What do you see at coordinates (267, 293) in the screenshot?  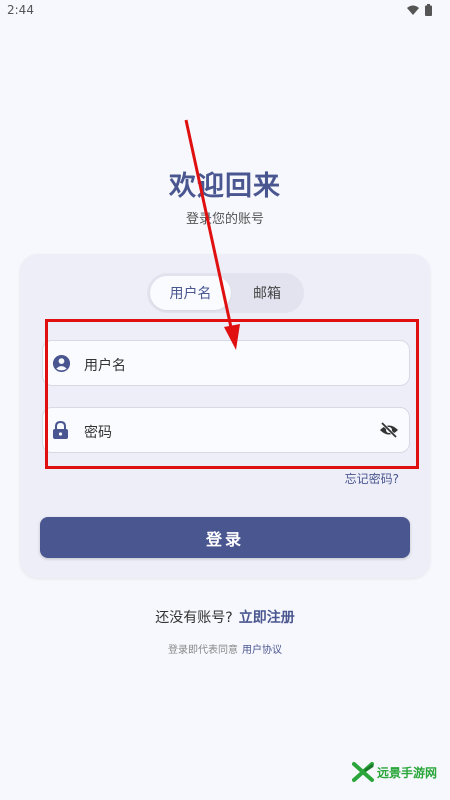 I see `tab-email: 邮箱` at bounding box center [267, 293].